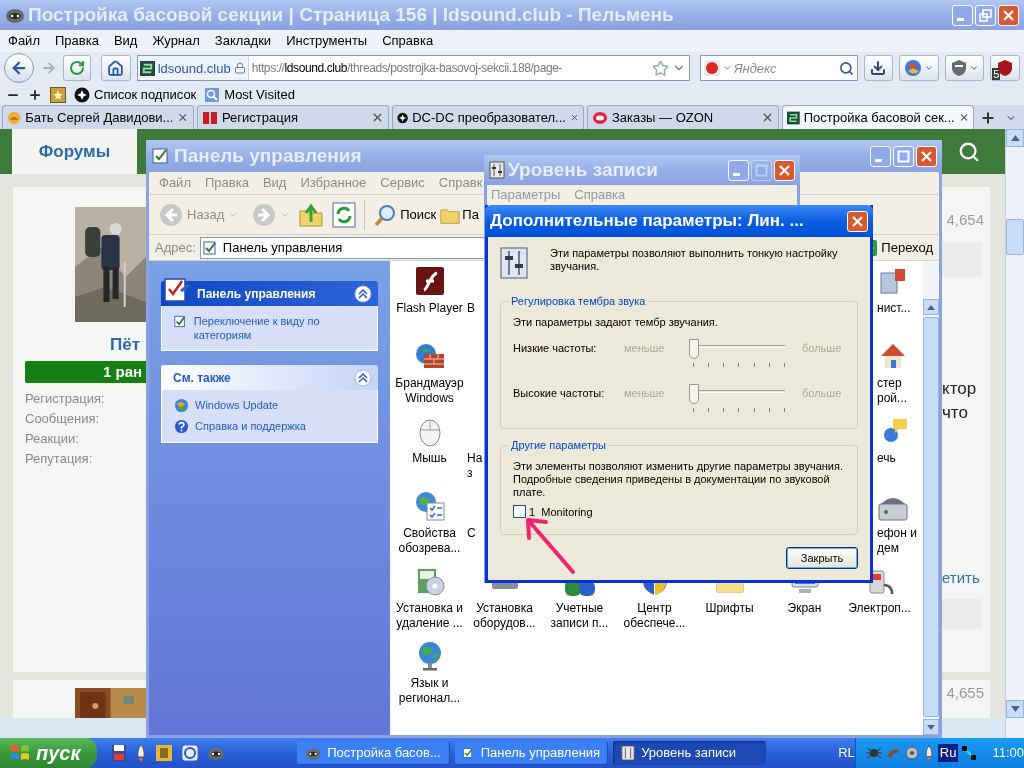 The image size is (1024, 768). I want to click on rank-label: 1 ран, so click(123, 371).